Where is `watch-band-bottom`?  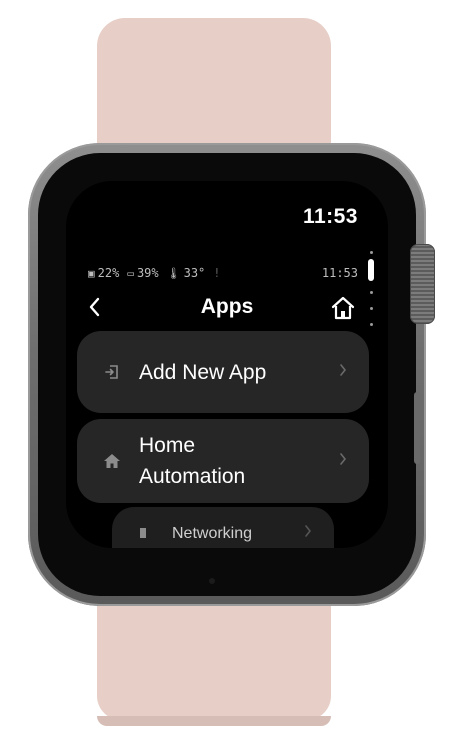
watch-band-bottom is located at coordinates (214, 661).